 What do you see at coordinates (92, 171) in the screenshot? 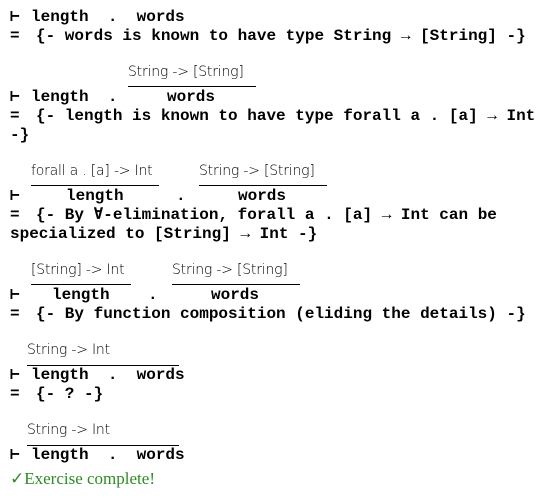
I see `type-annotation-length-3: forall a . [a] -> Int` at bounding box center [92, 171].